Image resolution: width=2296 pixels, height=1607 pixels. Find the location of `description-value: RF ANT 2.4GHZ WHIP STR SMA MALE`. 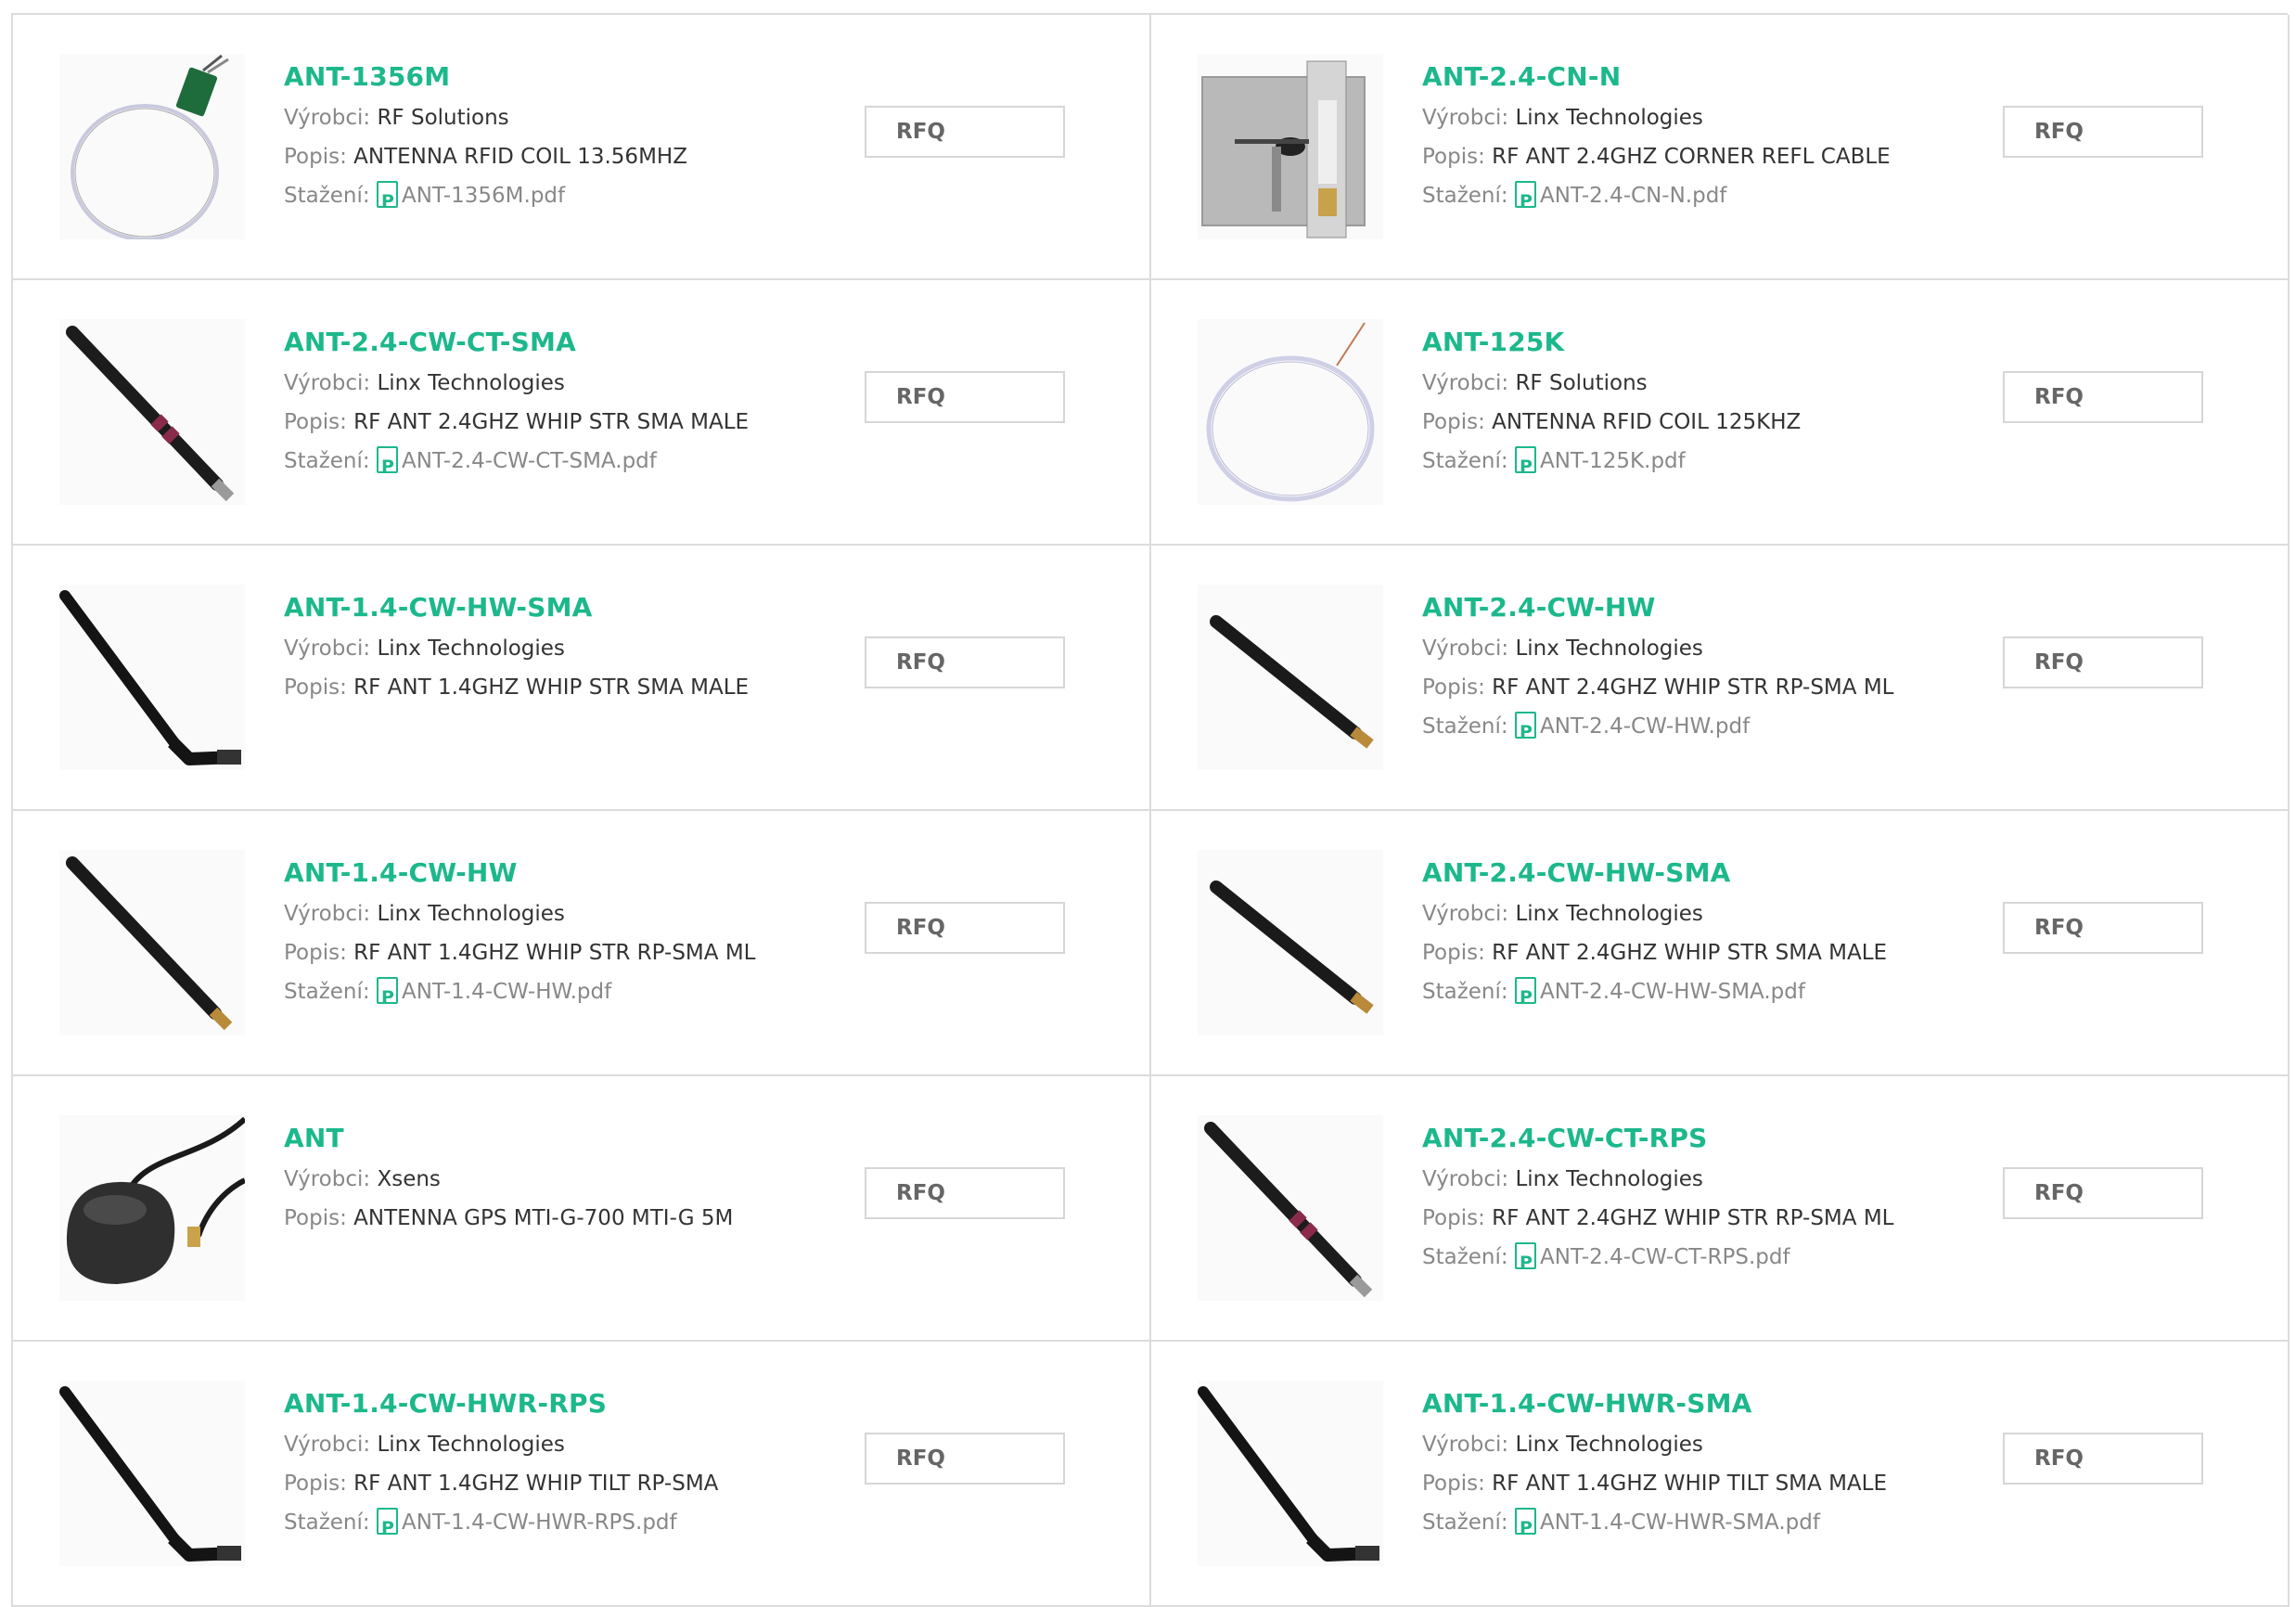

description-value: RF ANT 2.4GHZ WHIP STR SMA MALE is located at coordinates (552, 422).